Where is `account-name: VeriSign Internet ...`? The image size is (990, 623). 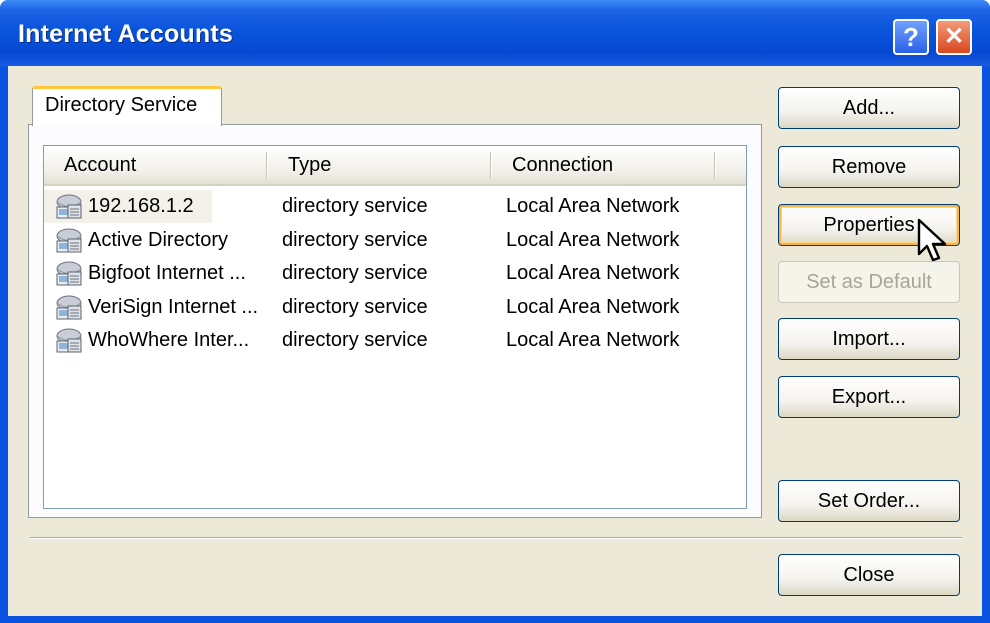 account-name: VeriSign Internet ... is located at coordinates (173, 306).